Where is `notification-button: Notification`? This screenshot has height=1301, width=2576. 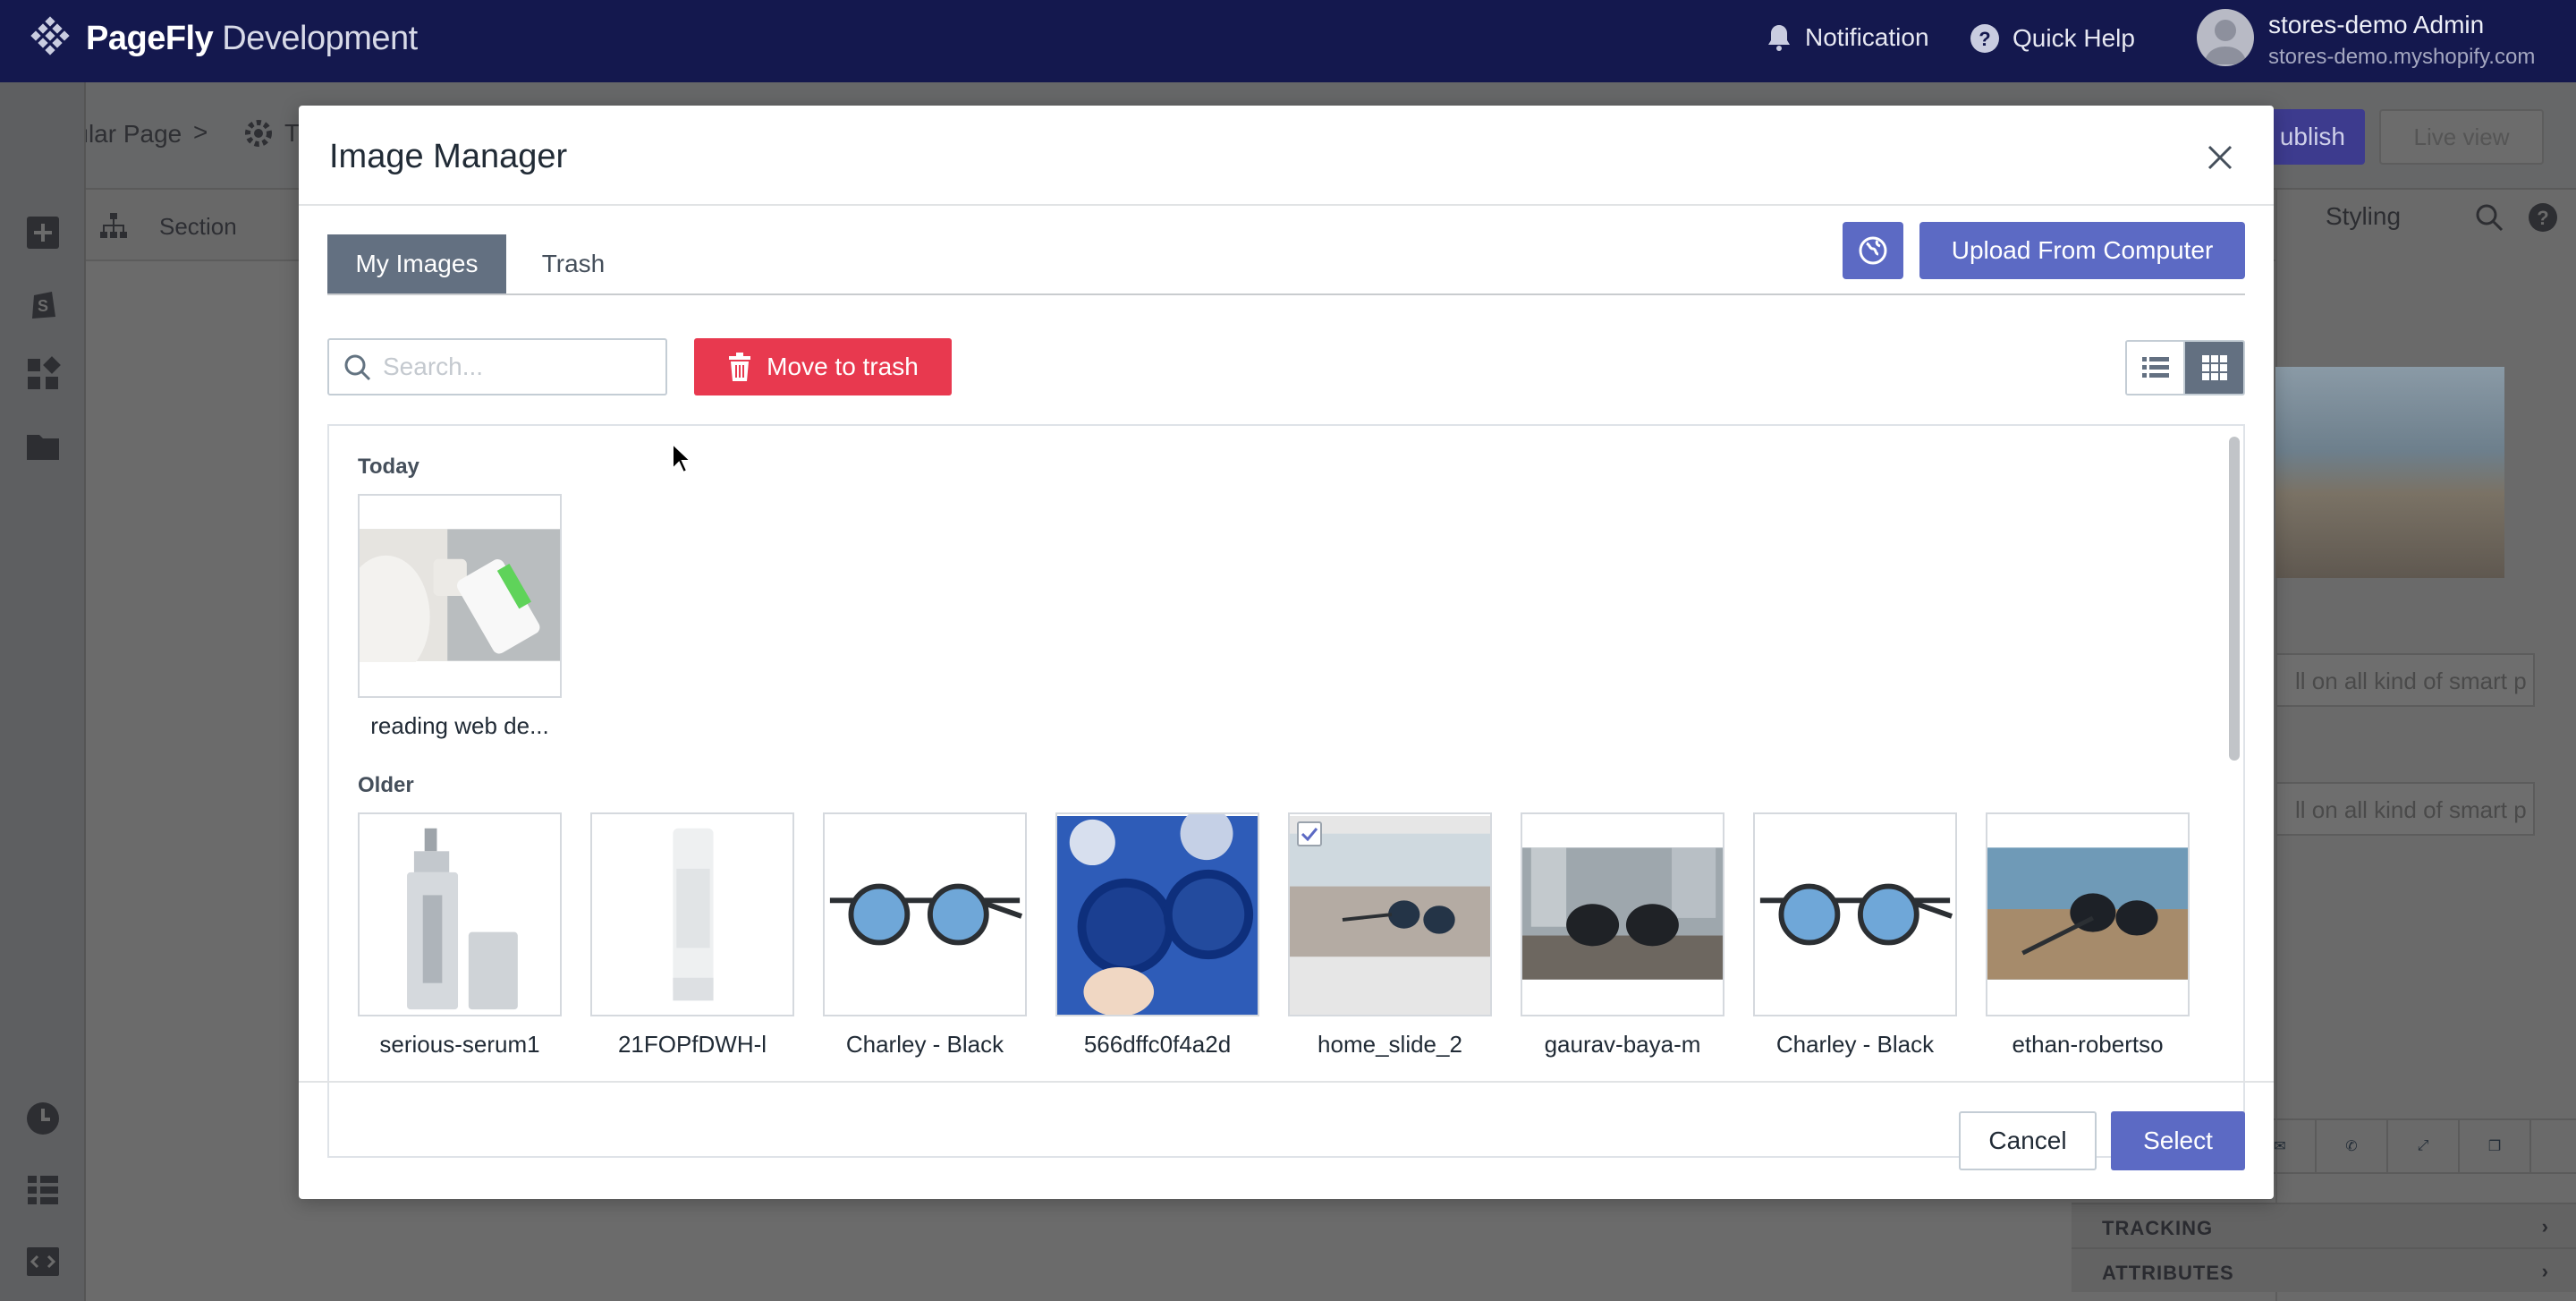 notification-button: Notification is located at coordinates (1847, 37).